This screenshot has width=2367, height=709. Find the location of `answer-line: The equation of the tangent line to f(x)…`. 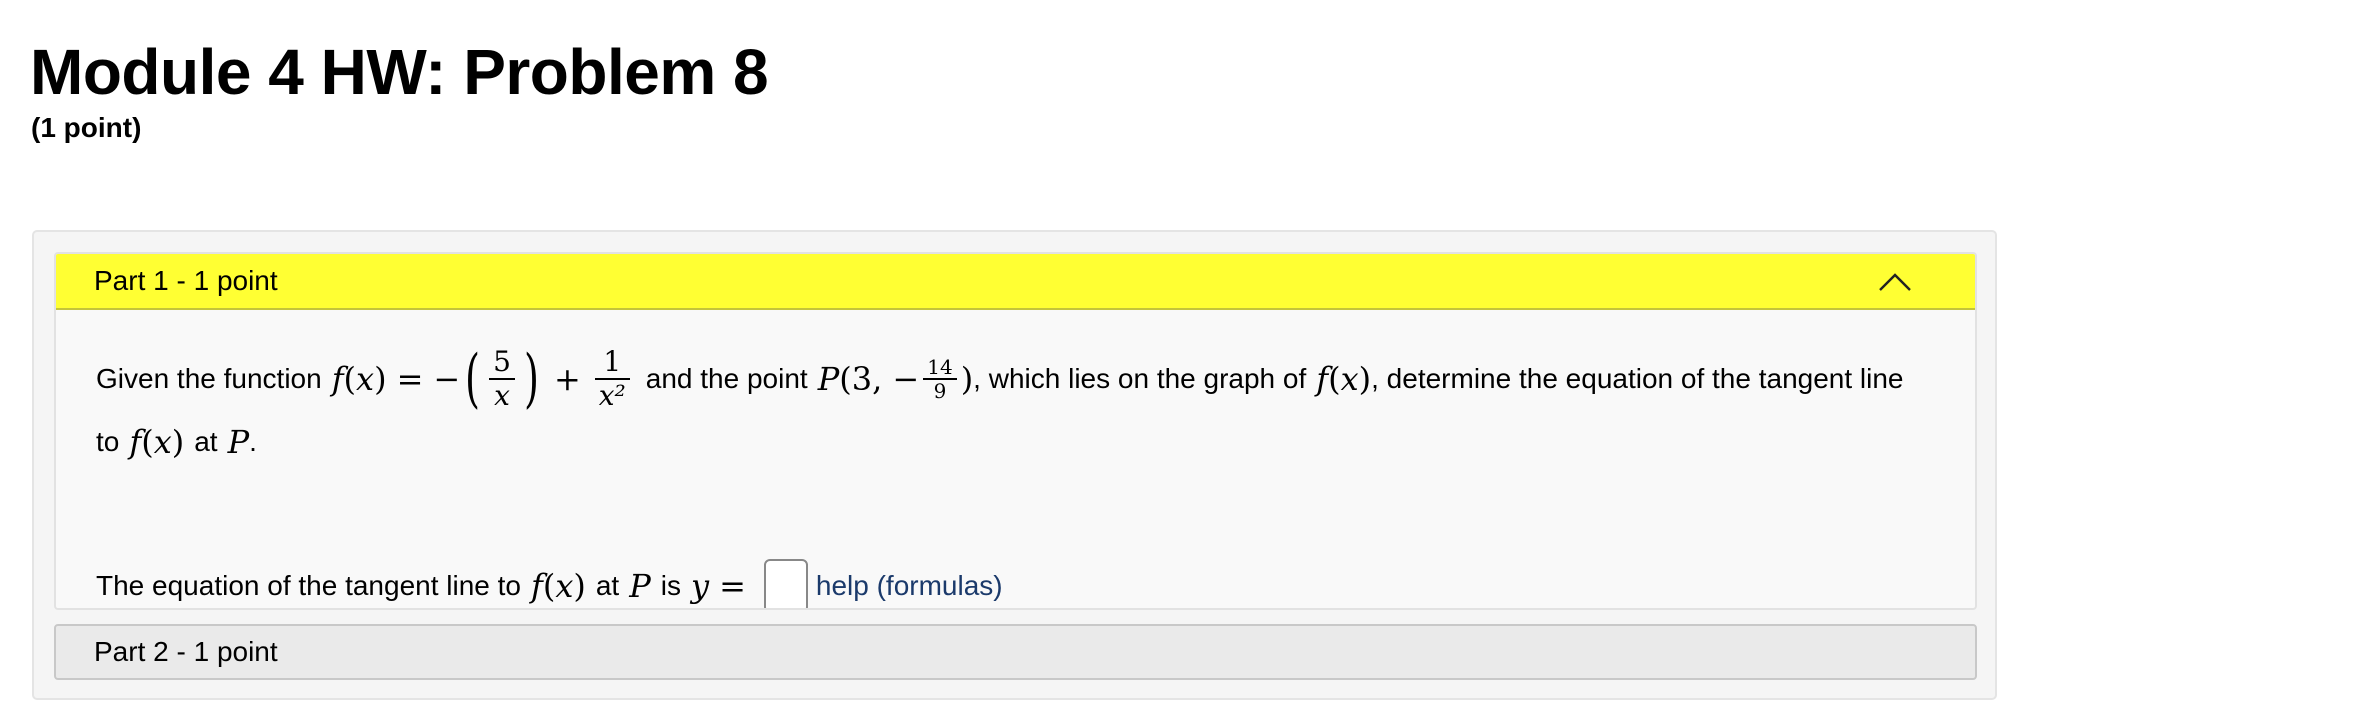

answer-line: The equation of the tangent line to f(x)… is located at coordinates (549, 582).